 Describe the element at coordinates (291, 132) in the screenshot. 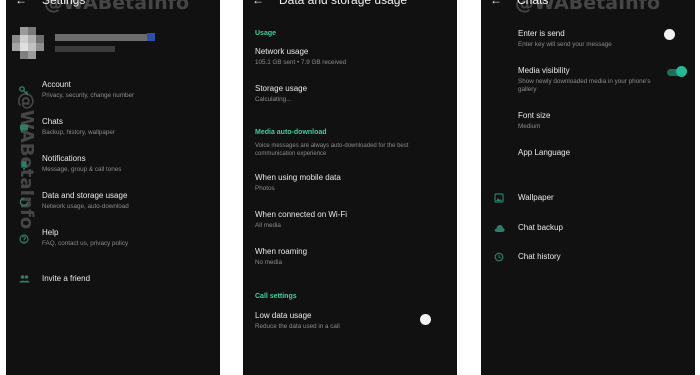

I see `section-header-auto-download: Media auto-download` at that location.